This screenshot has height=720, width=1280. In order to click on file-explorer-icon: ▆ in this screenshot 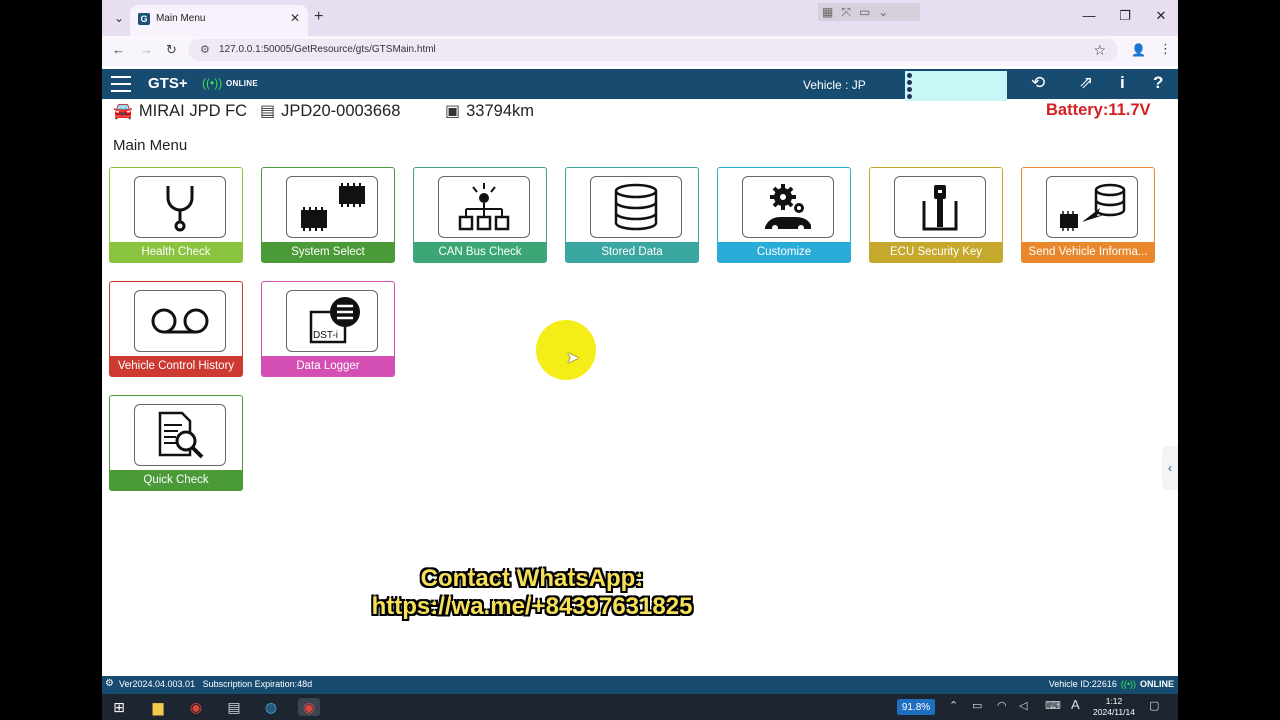, I will do `click(158, 707)`.